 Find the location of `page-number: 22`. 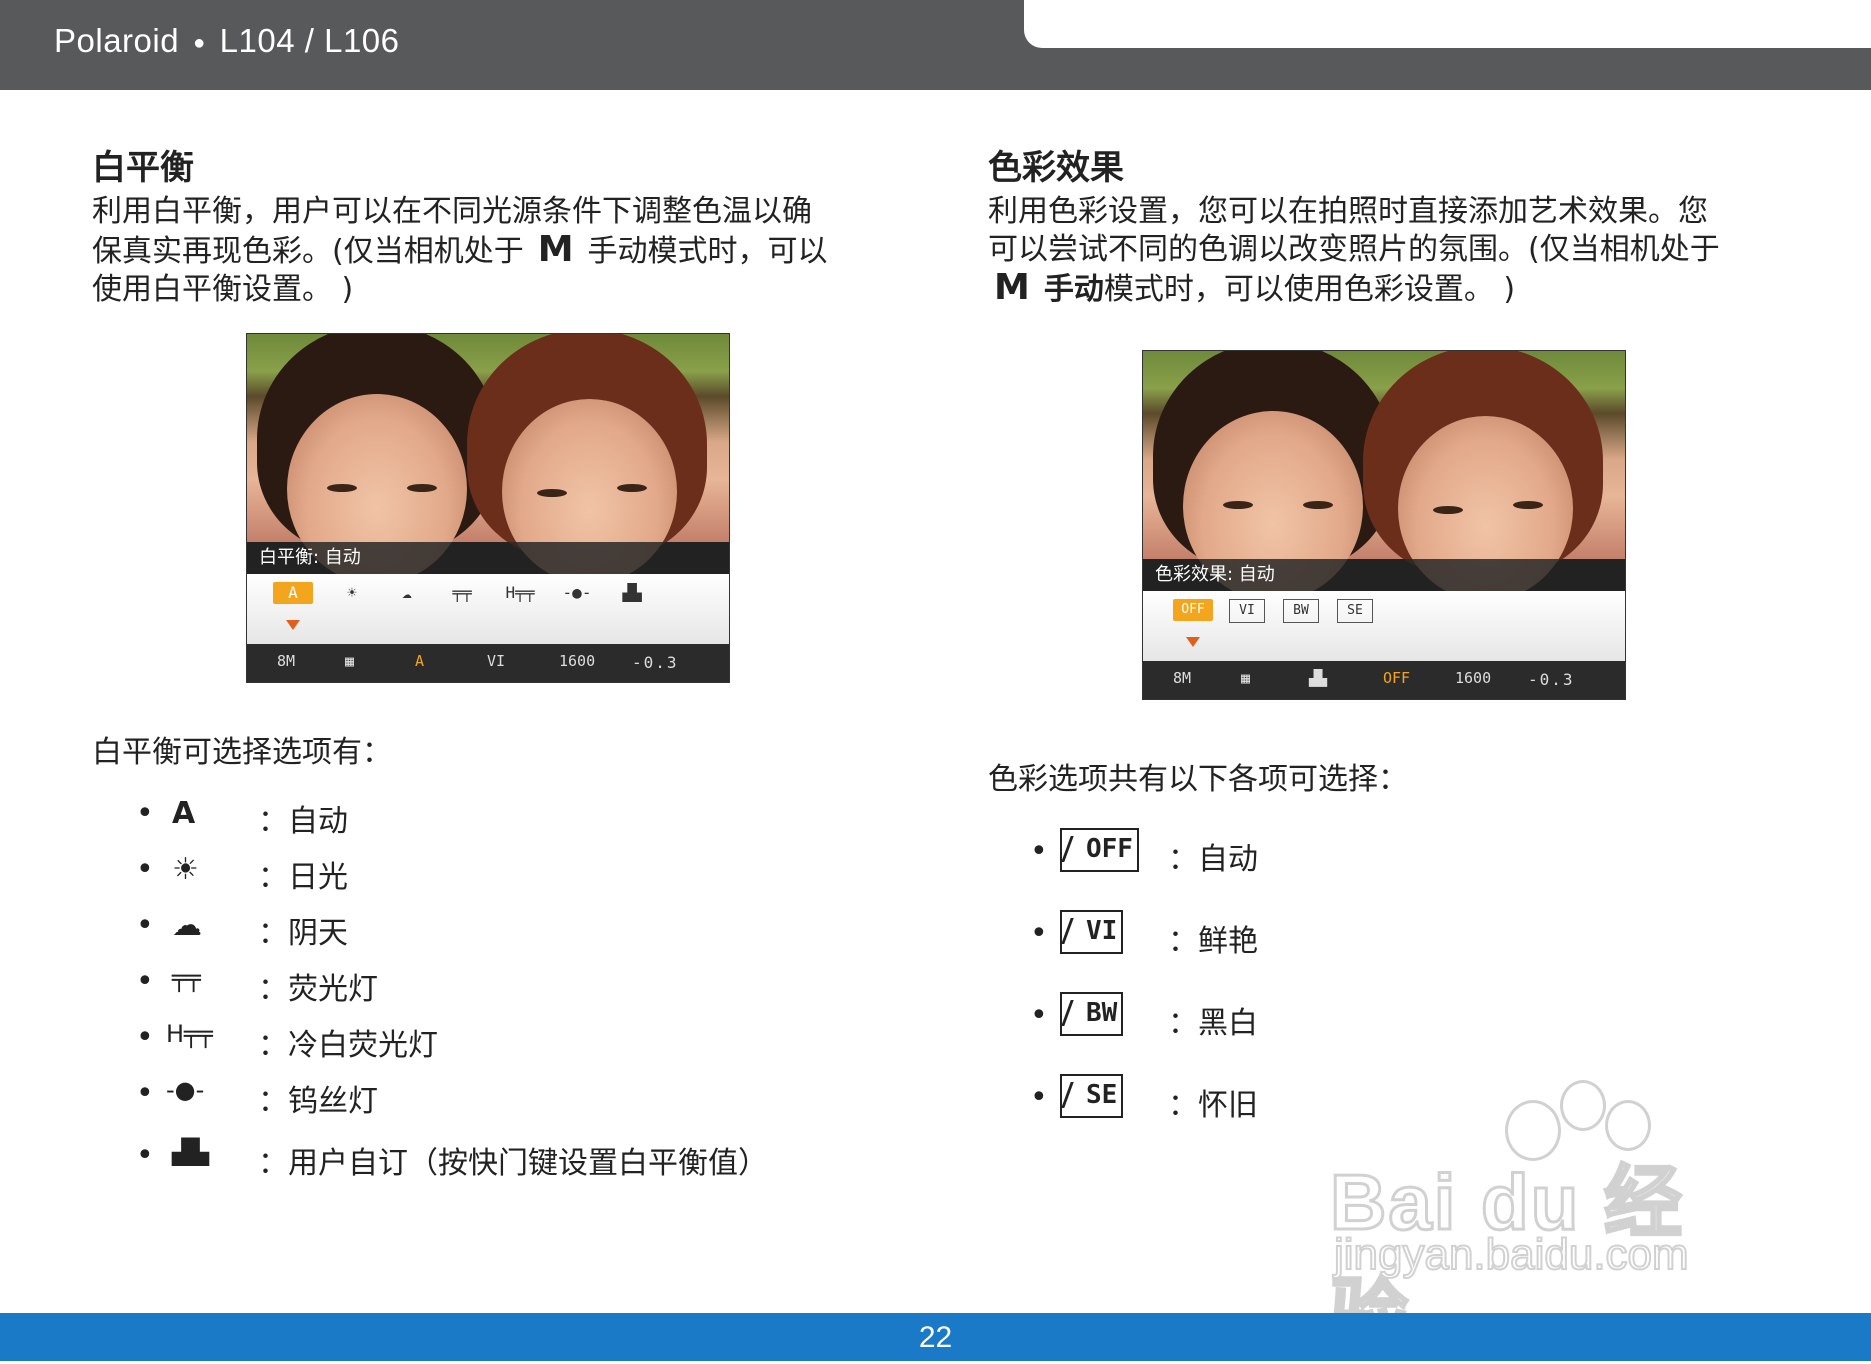

page-number: 22 is located at coordinates (935, 1337).